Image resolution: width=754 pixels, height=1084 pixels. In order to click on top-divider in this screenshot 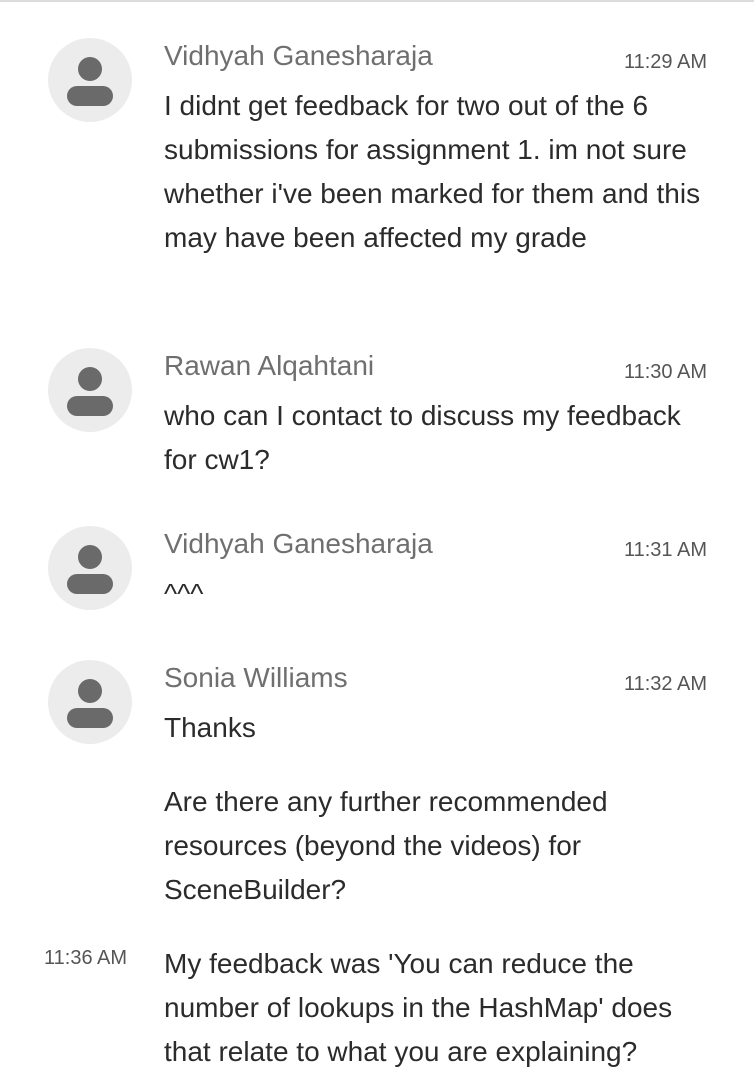, I will do `click(377, 1)`.